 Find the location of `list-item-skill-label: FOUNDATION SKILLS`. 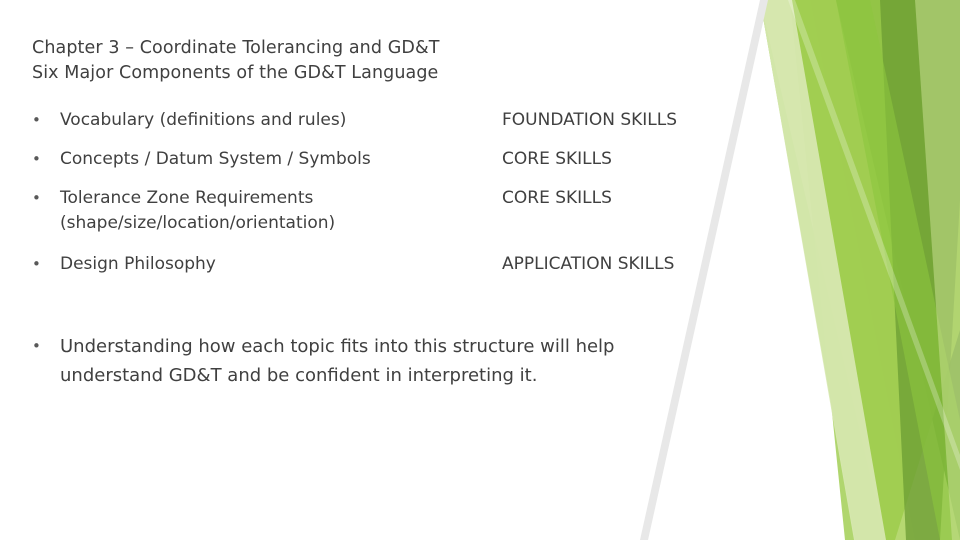

list-item-skill-label: FOUNDATION SKILLS is located at coordinates (590, 120).